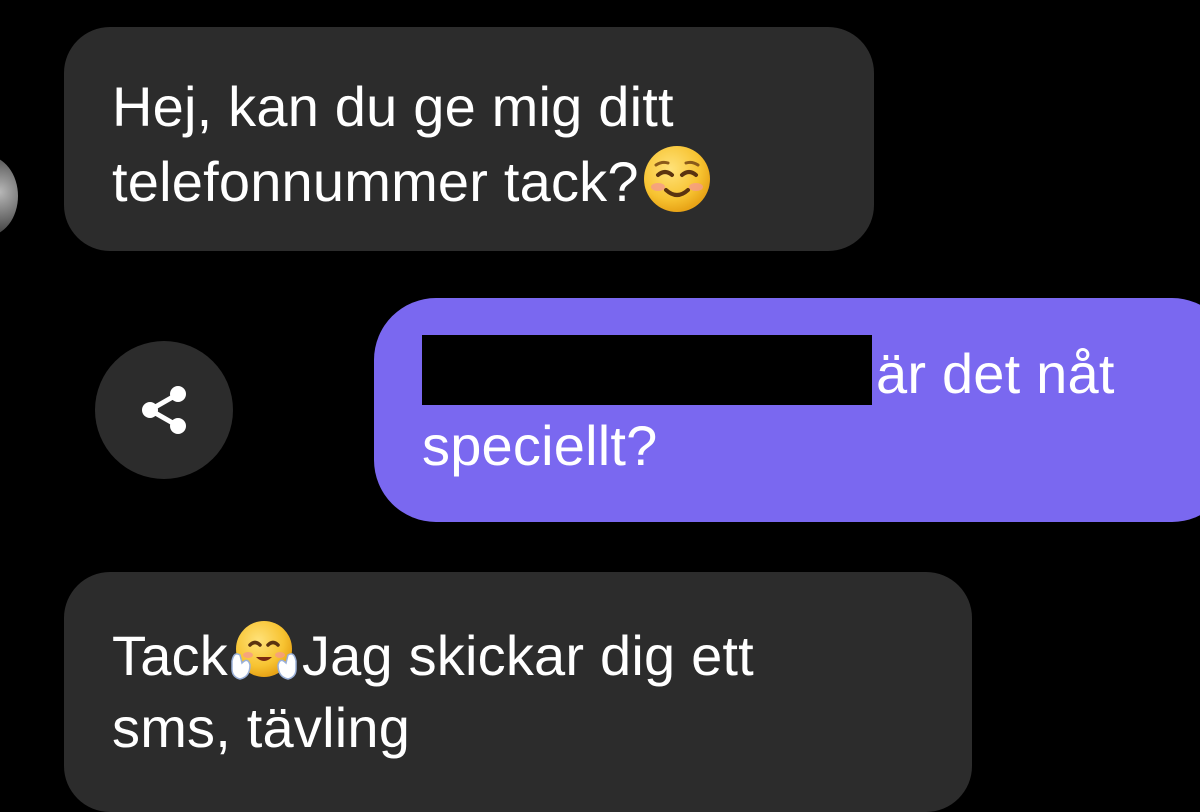  Describe the element at coordinates (647, 370) in the screenshot. I see `redaction-block` at that location.